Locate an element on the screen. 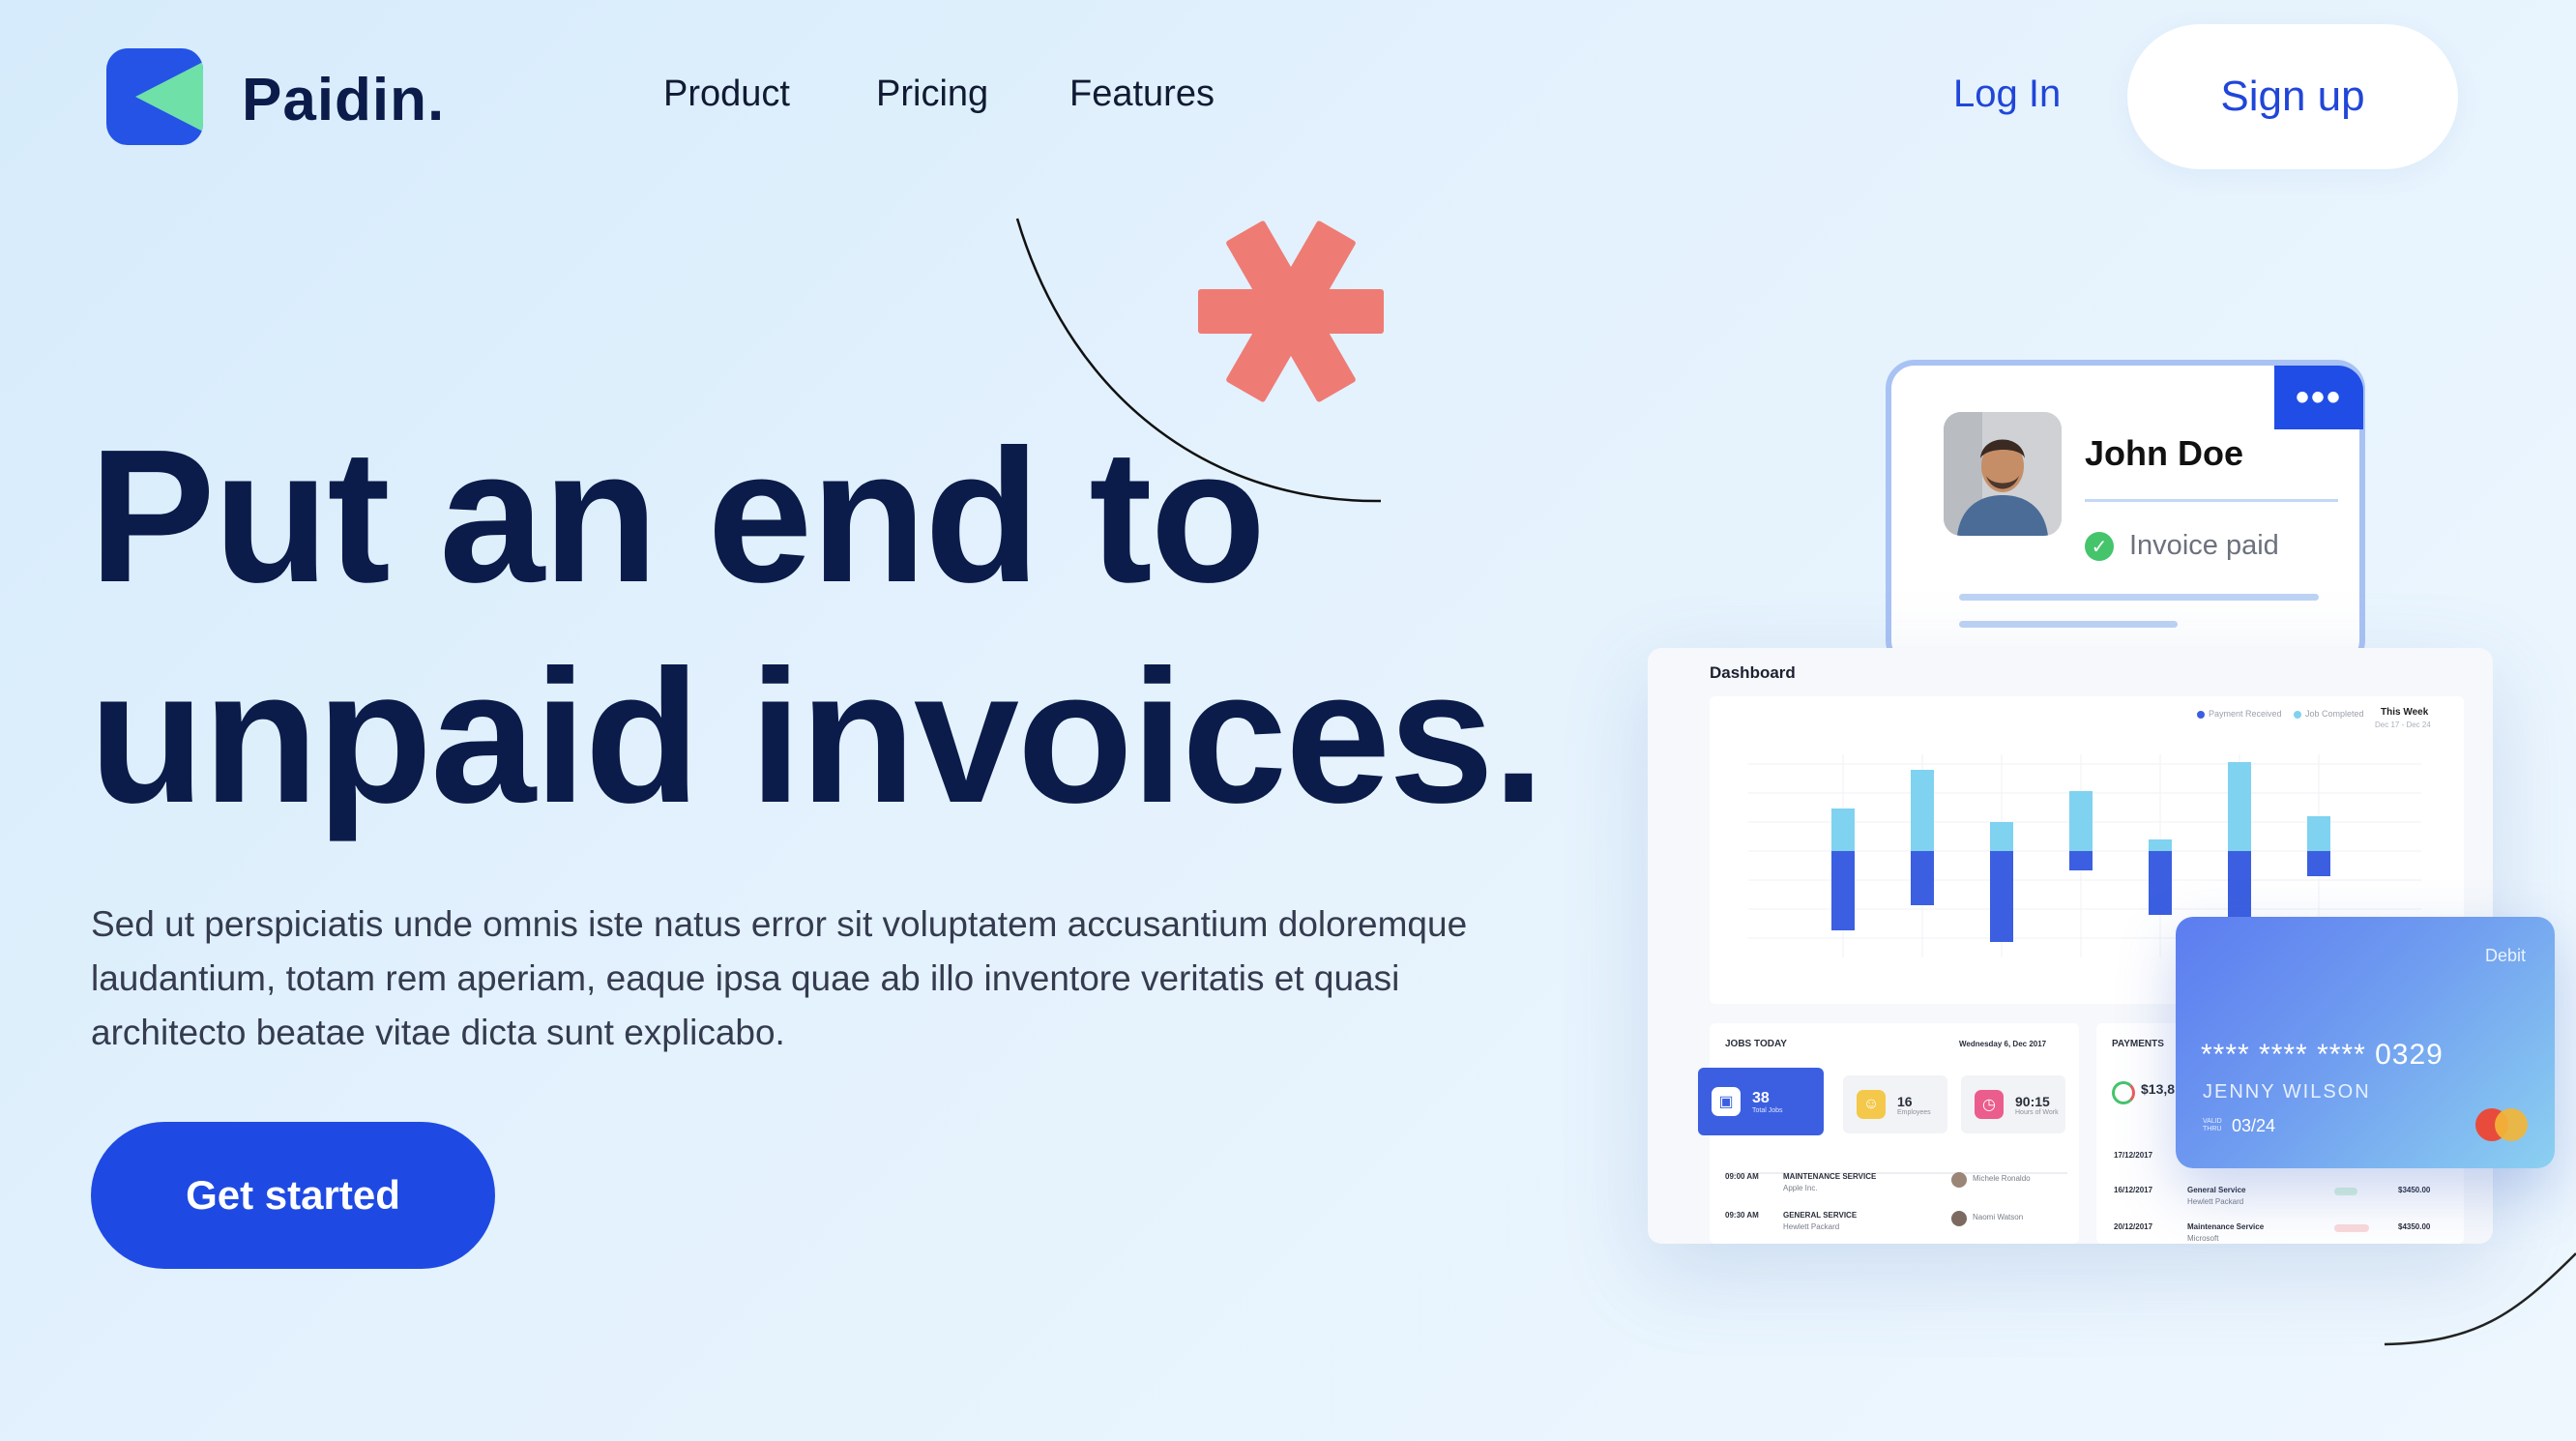 The width and height of the screenshot is (2576, 1441). check-icon: ✓ is located at coordinates (2099, 547).